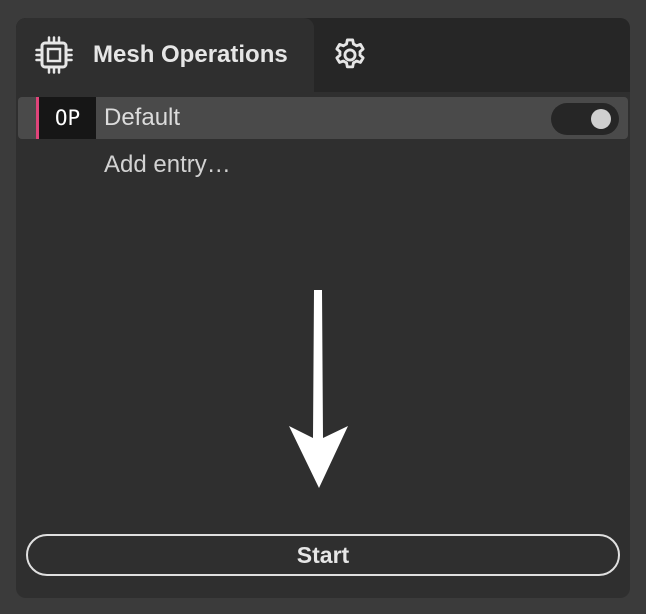 This screenshot has width=646, height=614. Describe the element at coordinates (601, 119) in the screenshot. I see `toggle-knob` at that location.